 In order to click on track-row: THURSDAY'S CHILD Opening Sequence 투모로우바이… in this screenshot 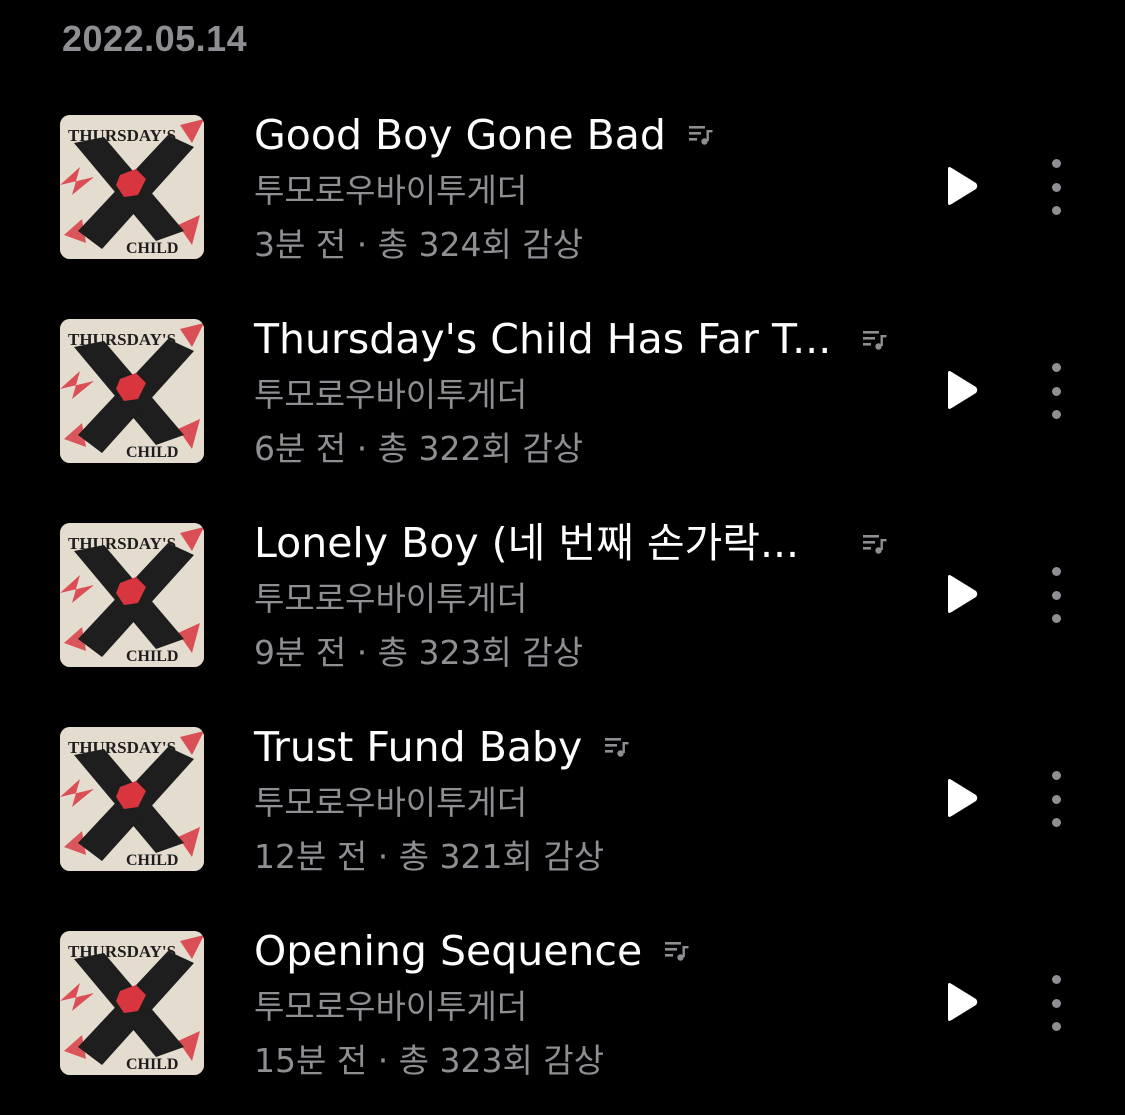, I will do `click(562, 1009)`.